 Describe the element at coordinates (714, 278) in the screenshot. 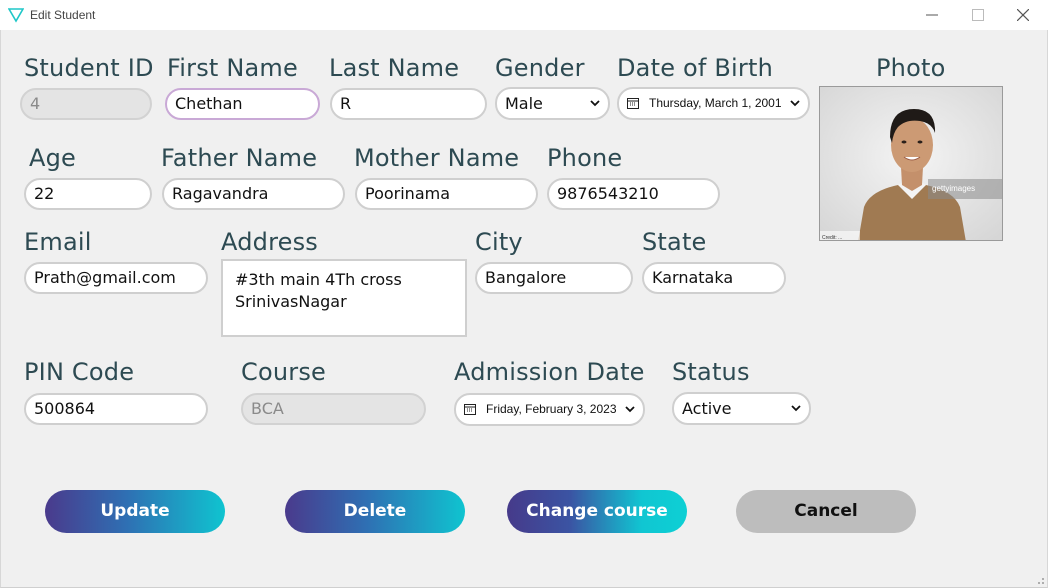

I see `state-field: Karnataka` at that location.